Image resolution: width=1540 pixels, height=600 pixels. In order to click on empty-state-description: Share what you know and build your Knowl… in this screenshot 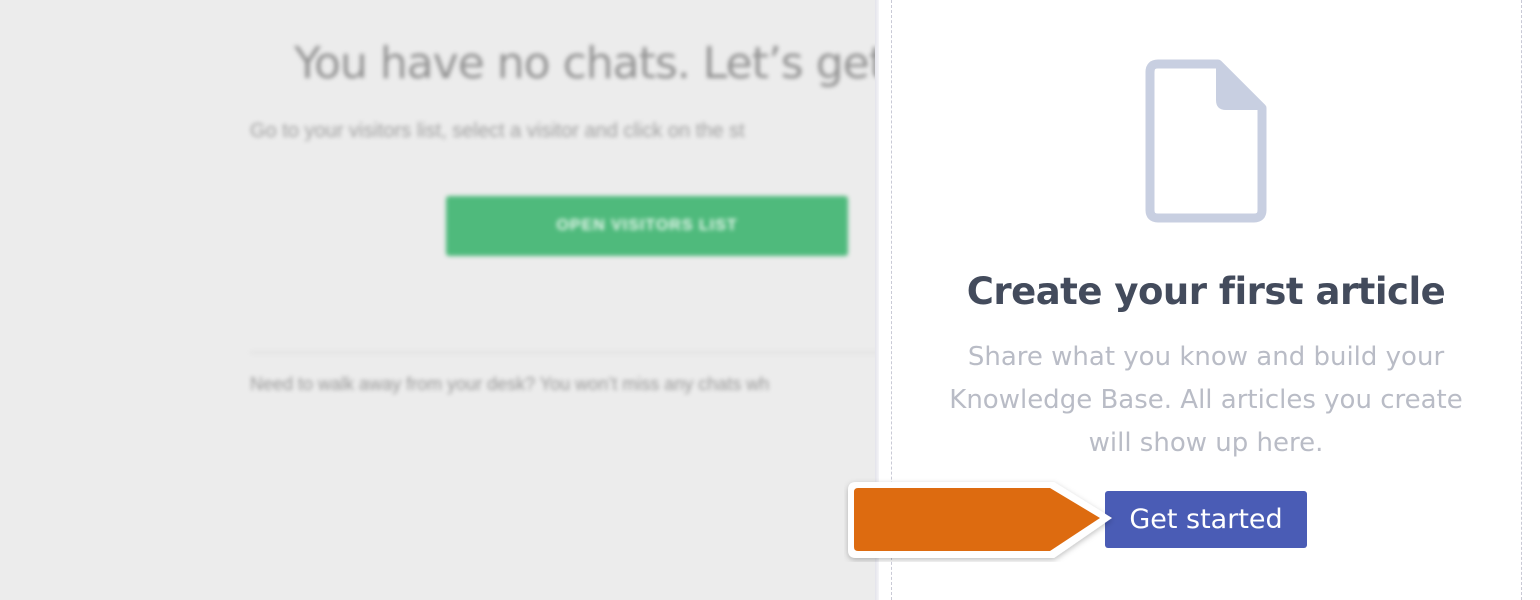, I will do `click(1206, 400)`.